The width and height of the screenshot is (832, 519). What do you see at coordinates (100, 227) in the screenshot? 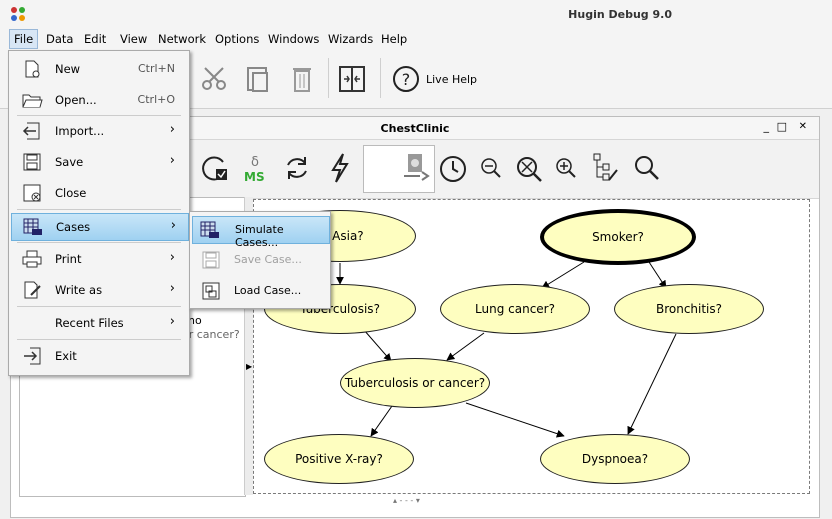
I see `menu-item-cases: Cases ›` at bounding box center [100, 227].